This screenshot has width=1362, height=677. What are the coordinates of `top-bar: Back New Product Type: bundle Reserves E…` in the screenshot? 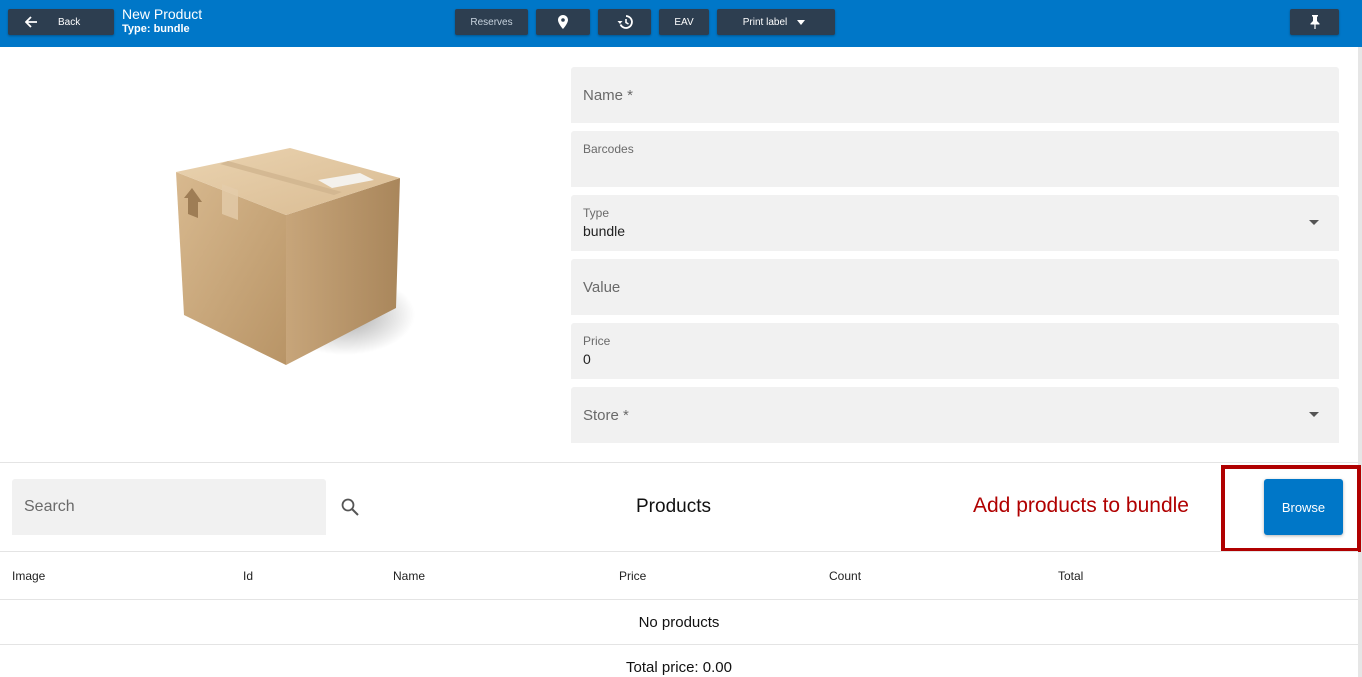 It's located at (681, 23).